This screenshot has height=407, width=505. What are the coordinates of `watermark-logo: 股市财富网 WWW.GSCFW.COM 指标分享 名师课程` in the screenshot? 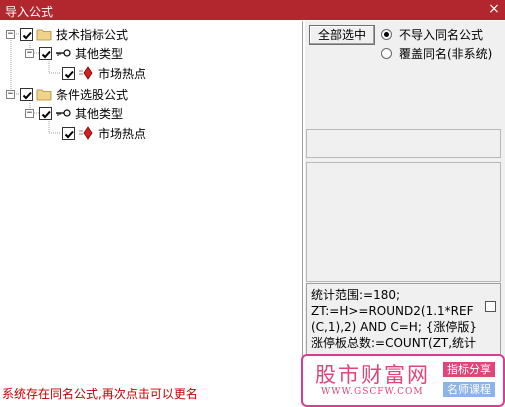 It's located at (403, 380).